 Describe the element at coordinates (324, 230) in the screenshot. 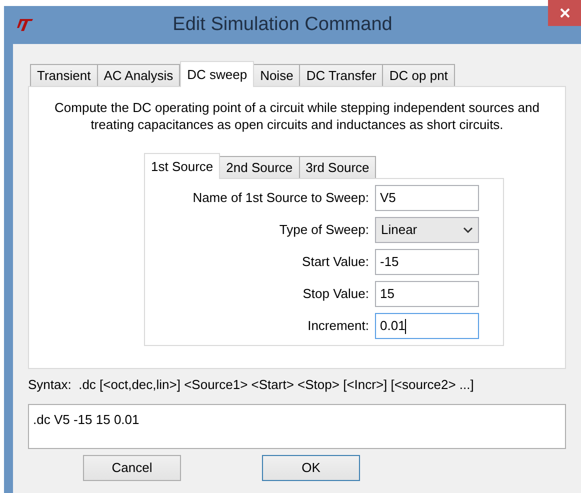

I see `field-label: Type of Sweep:` at that location.